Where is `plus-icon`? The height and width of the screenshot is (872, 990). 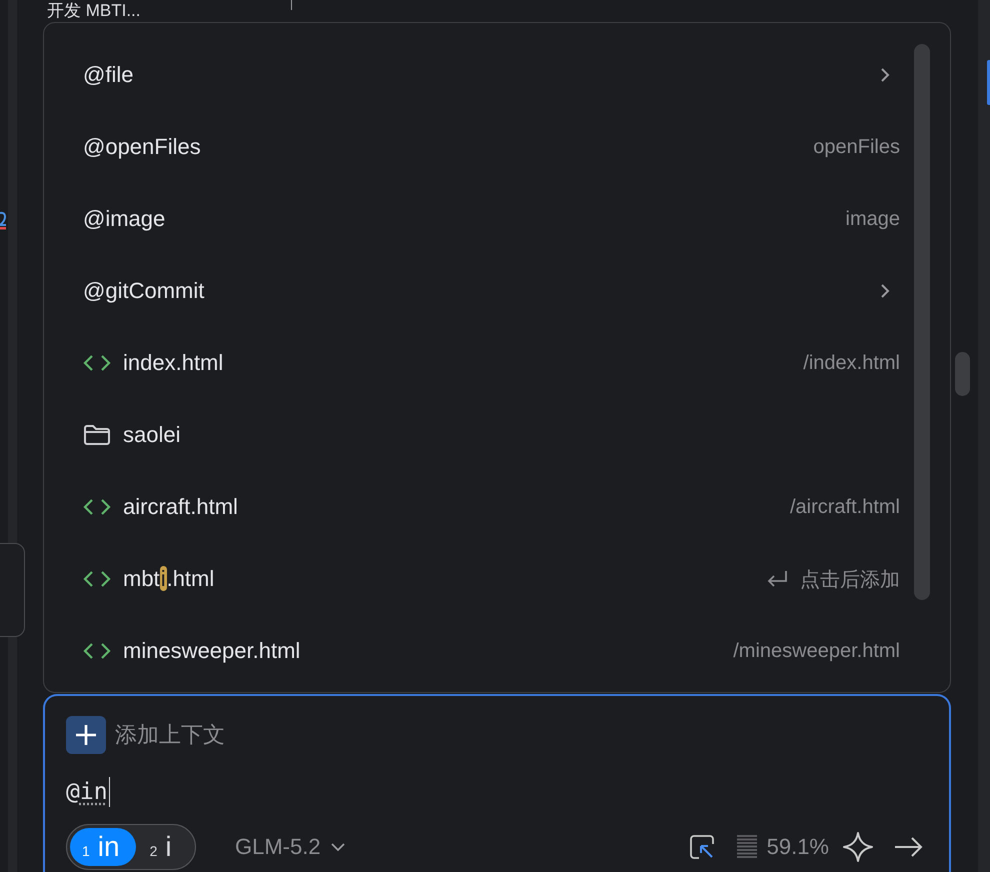 plus-icon is located at coordinates (86, 735).